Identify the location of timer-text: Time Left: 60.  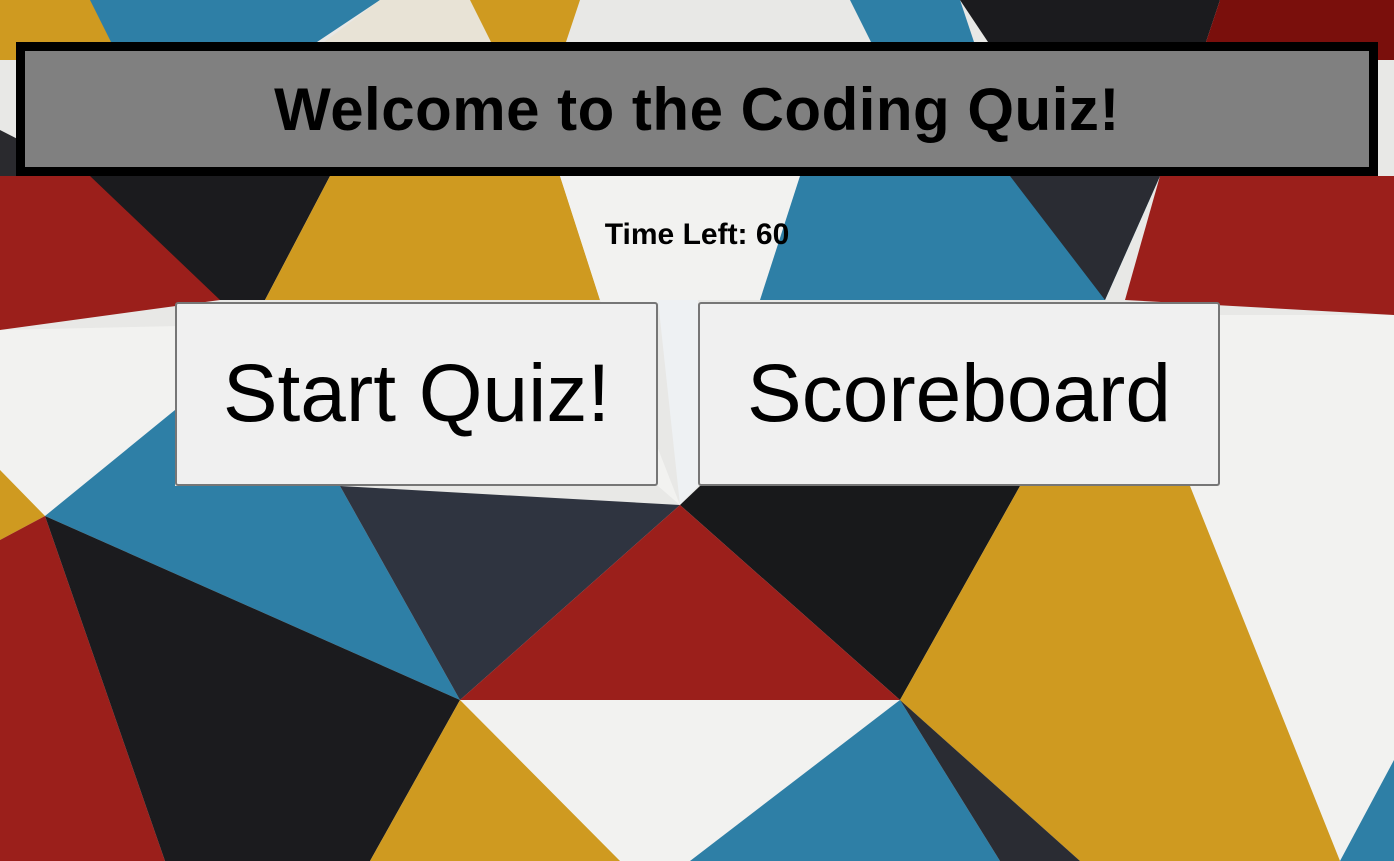
(697, 234).